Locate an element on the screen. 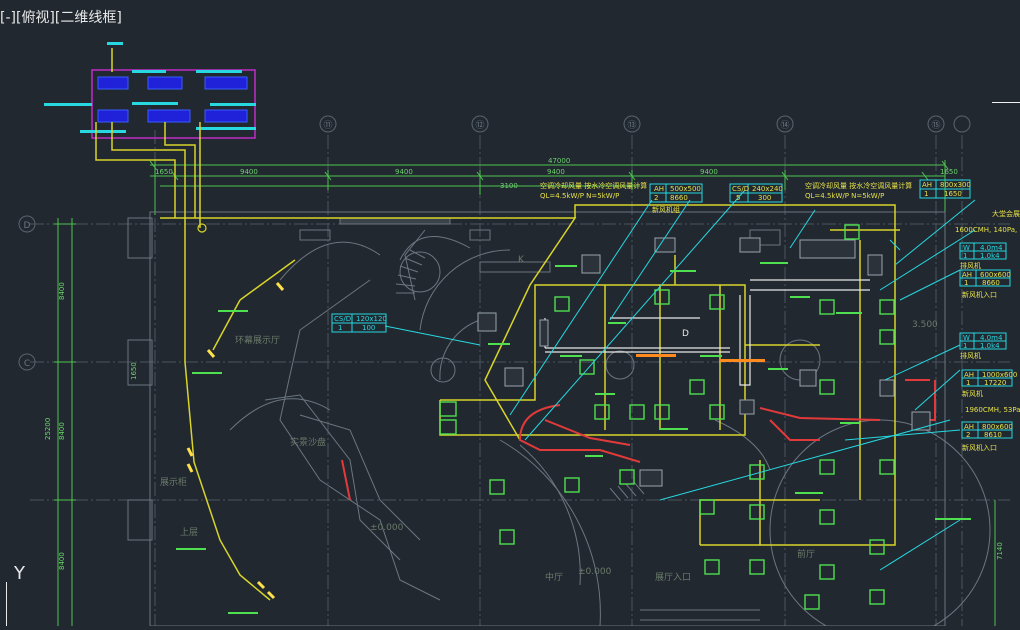 The height and width of the screenshot is (630, 1020). note-2b: QL=4.5kW/P N=5kW/P is located at coordinates (844, 196).